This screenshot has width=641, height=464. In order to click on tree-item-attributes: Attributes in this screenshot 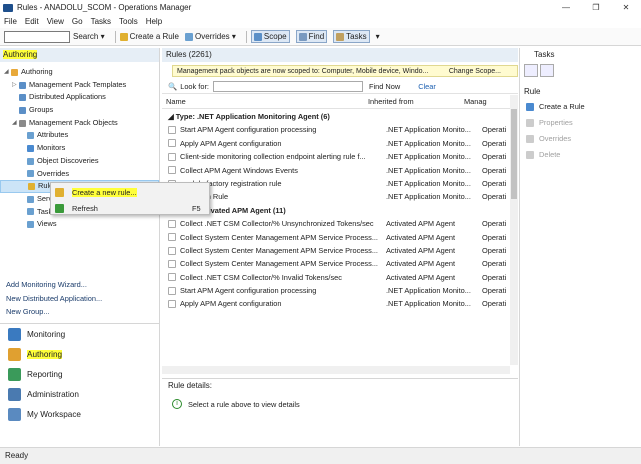, I will do `click(79, 135)`.